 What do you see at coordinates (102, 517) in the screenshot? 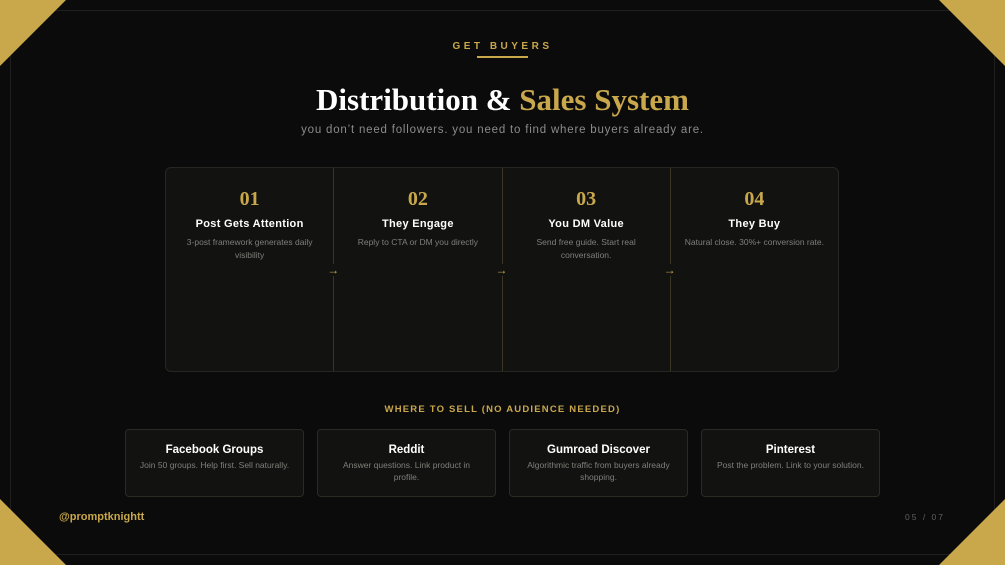
I see `author-handle: @promptknightt` at bounding box center [102, 517].